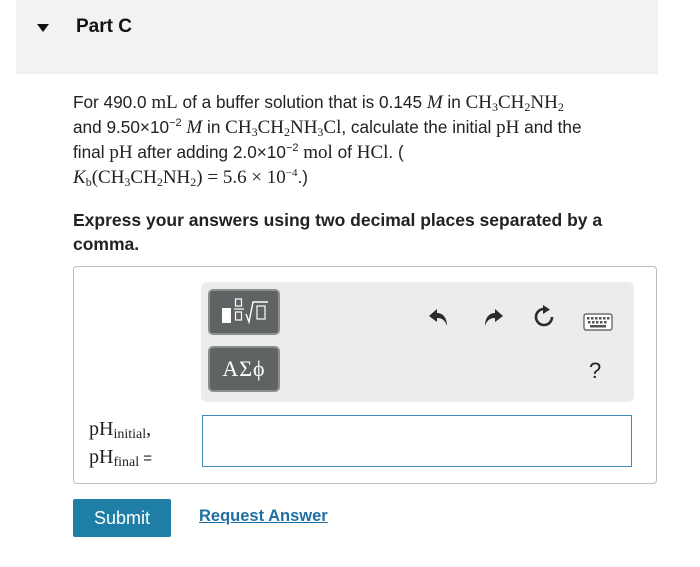 Image resolution: width=700 pixels, height=567 pixels. I want to click on redo-icon, so click(493, 317).